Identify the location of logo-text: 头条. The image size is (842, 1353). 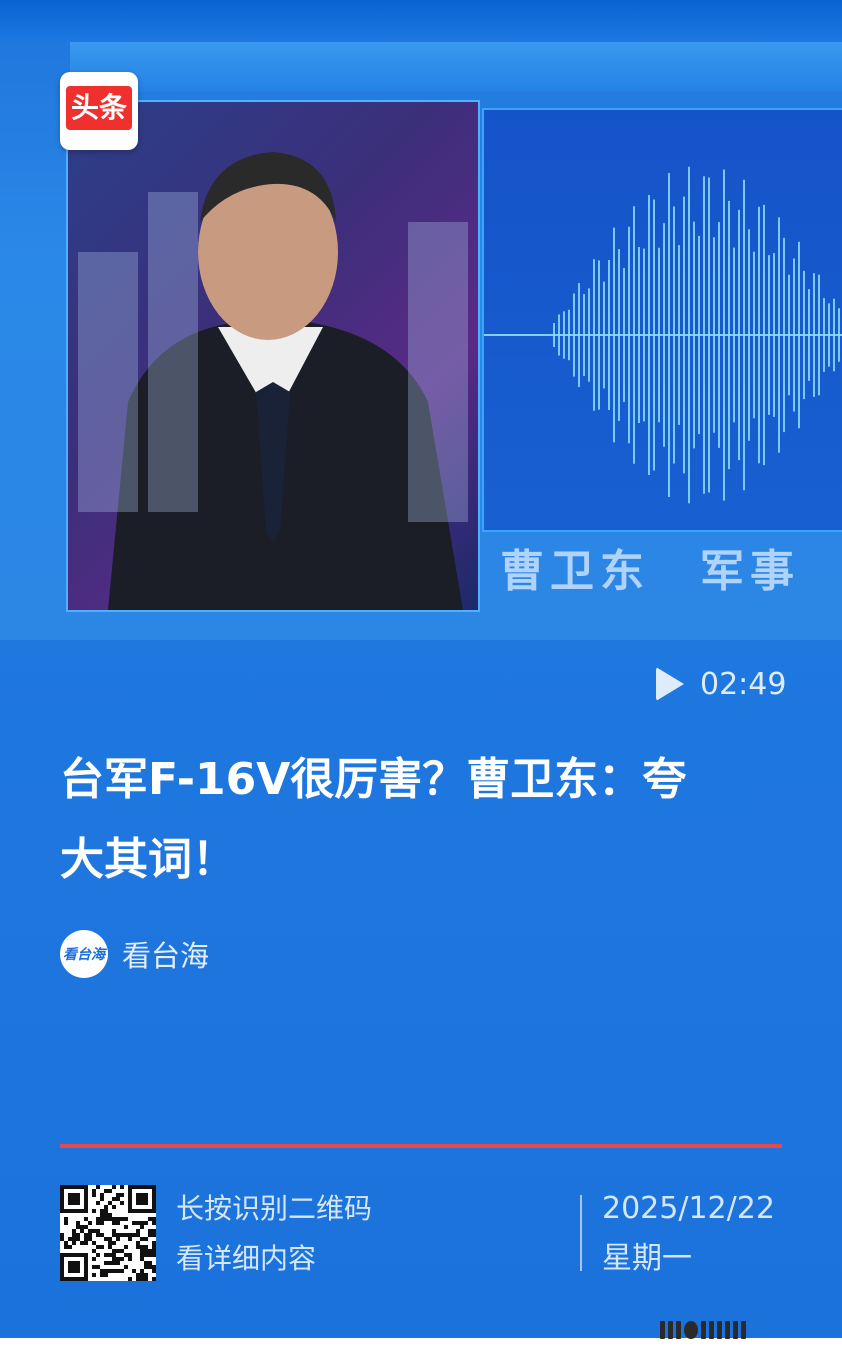
(99, 108).